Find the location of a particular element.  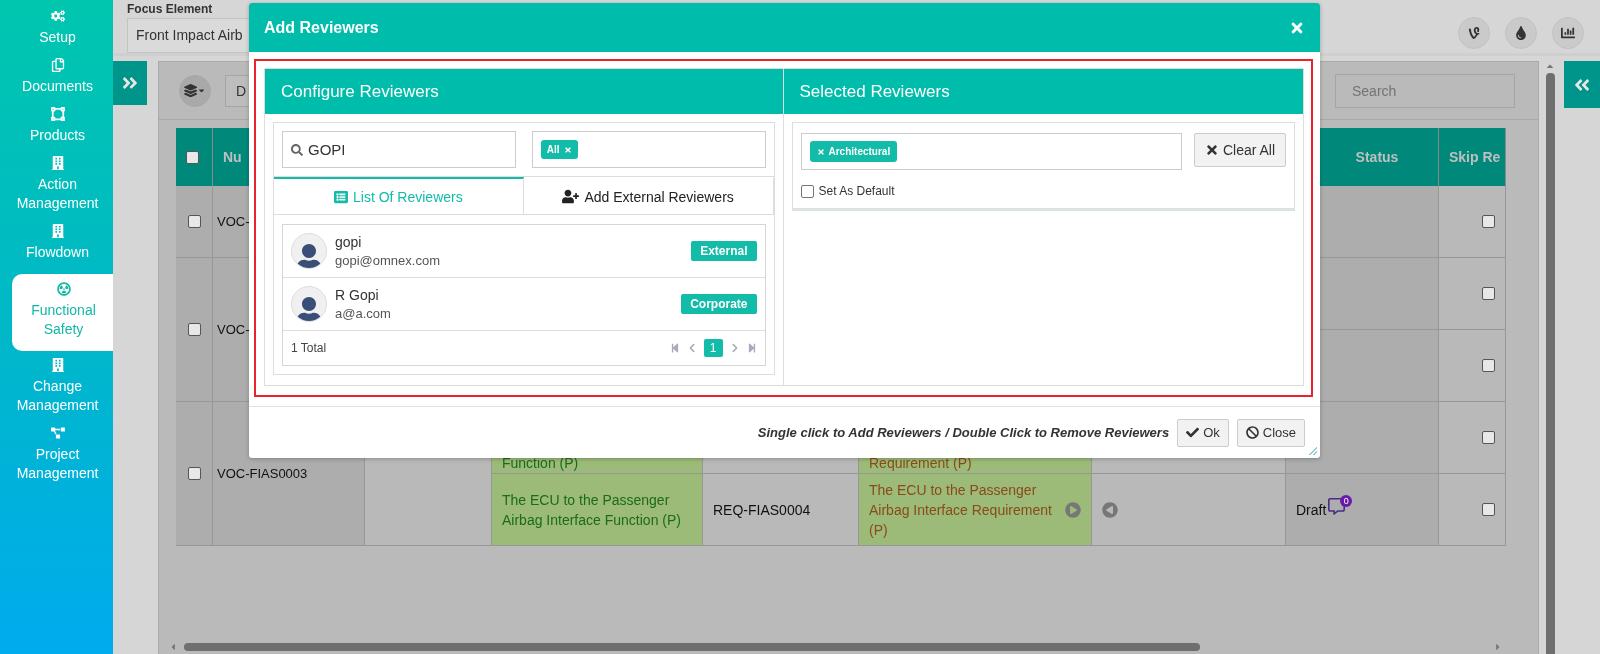

column-header: Skip Re is located at coordinates (1472, 157).